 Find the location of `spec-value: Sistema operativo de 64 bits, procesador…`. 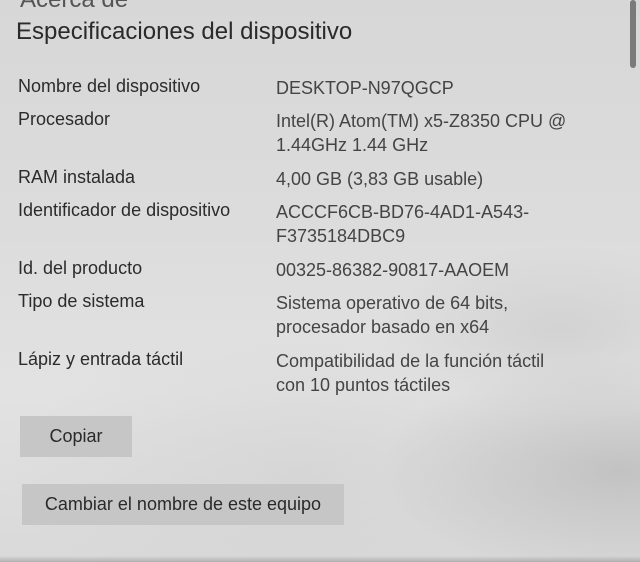

spec-value: Sistema operativo de 64 bits, procesador… is located at coordinates (392, 315).